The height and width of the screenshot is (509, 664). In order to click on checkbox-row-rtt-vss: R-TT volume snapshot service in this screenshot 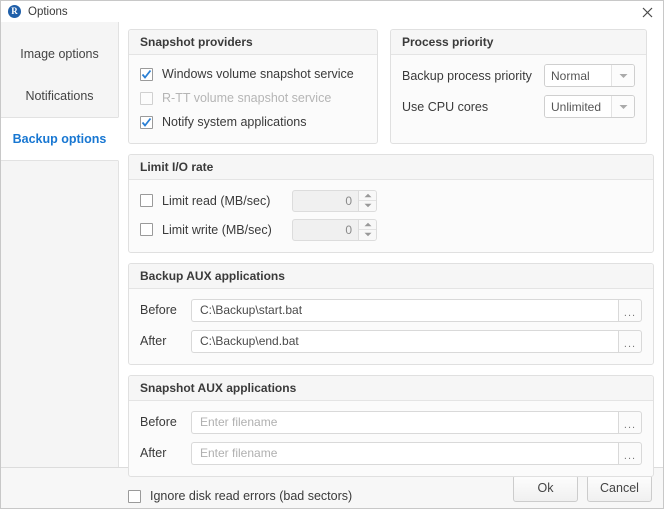, I will do `click(253, 98)`.